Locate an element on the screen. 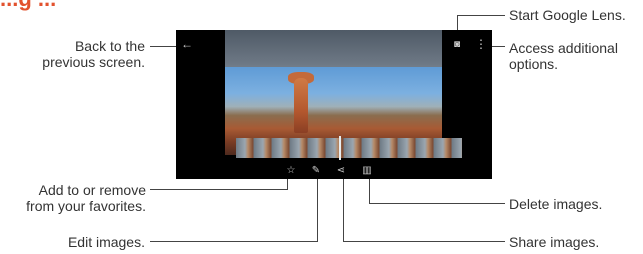  edit-button: ✎ is located at coordinates (316, 171).